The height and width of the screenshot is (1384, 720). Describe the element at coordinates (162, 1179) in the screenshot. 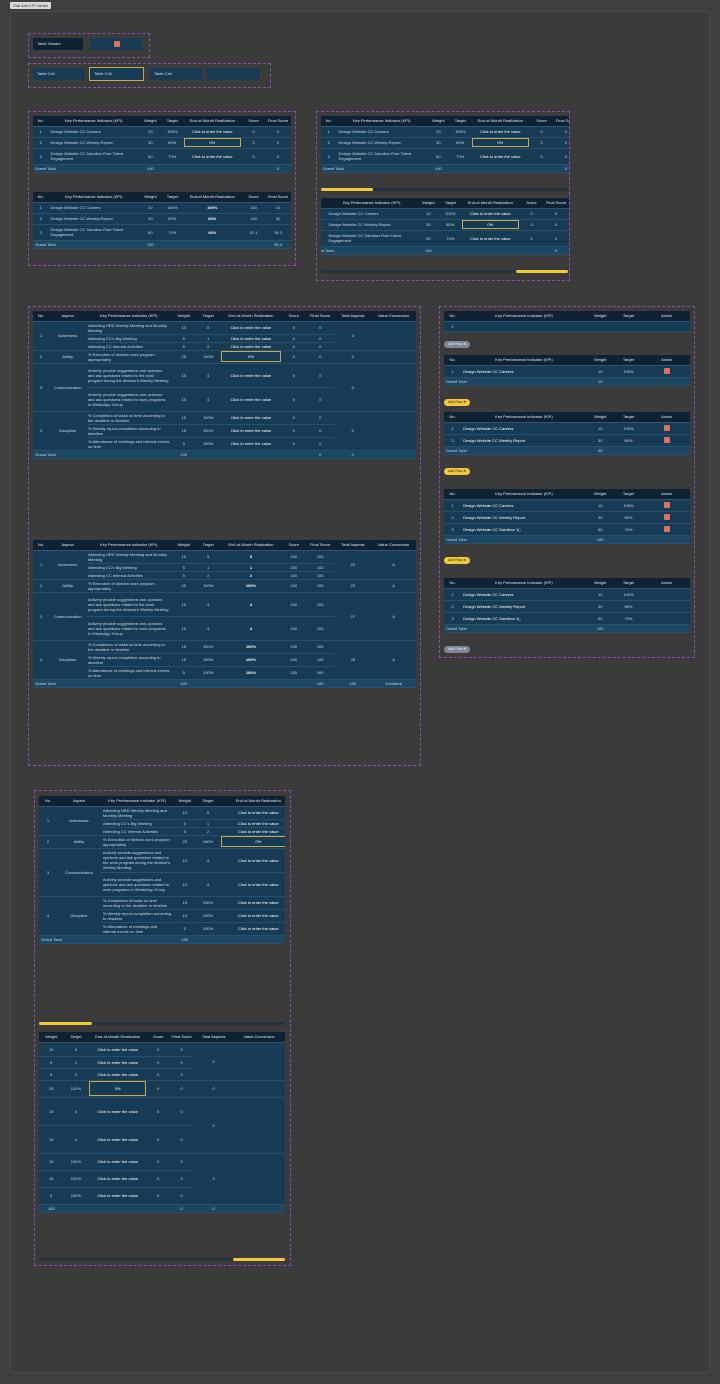

I see `table-row: 15 100% Click to enter the value 0 0 0` at that location.